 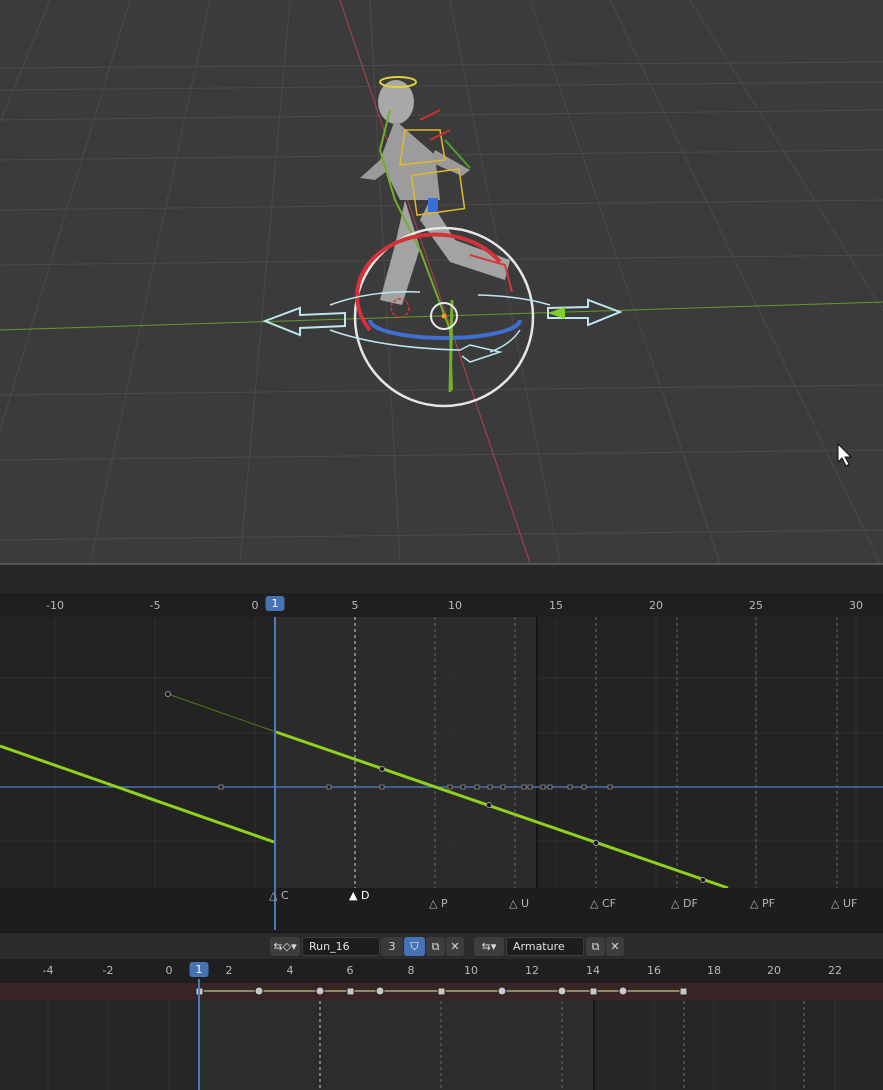 What do you see at coordinates (608, 903) in the screenshot?
I see `marker-label: CF` at bounding box center [608, 903].